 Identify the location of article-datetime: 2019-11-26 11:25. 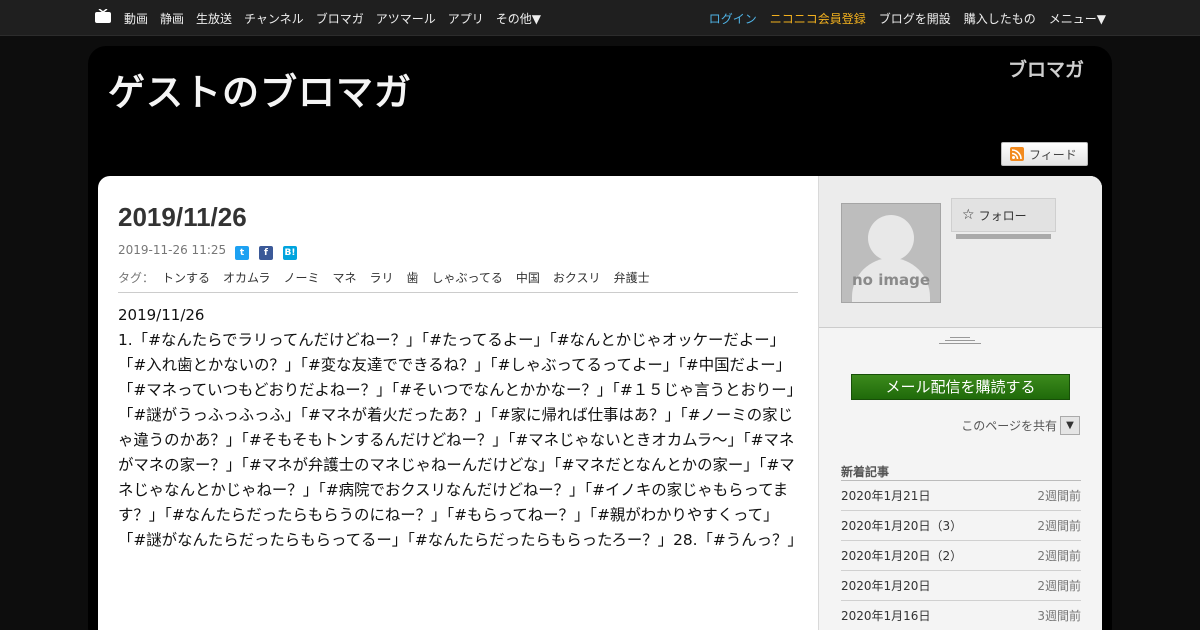
(172, 250).